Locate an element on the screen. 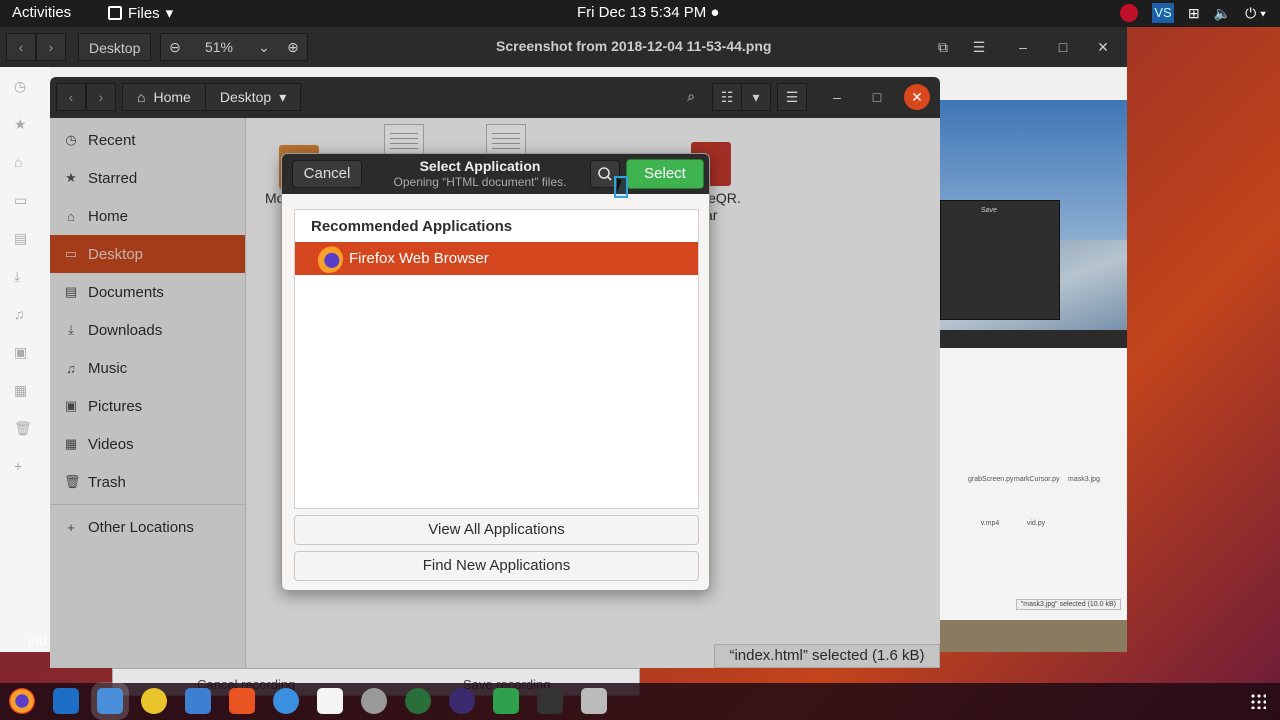 This screenshot has width=1280, height=720. app-menu-label: Files is located at coordinates (144, 13).